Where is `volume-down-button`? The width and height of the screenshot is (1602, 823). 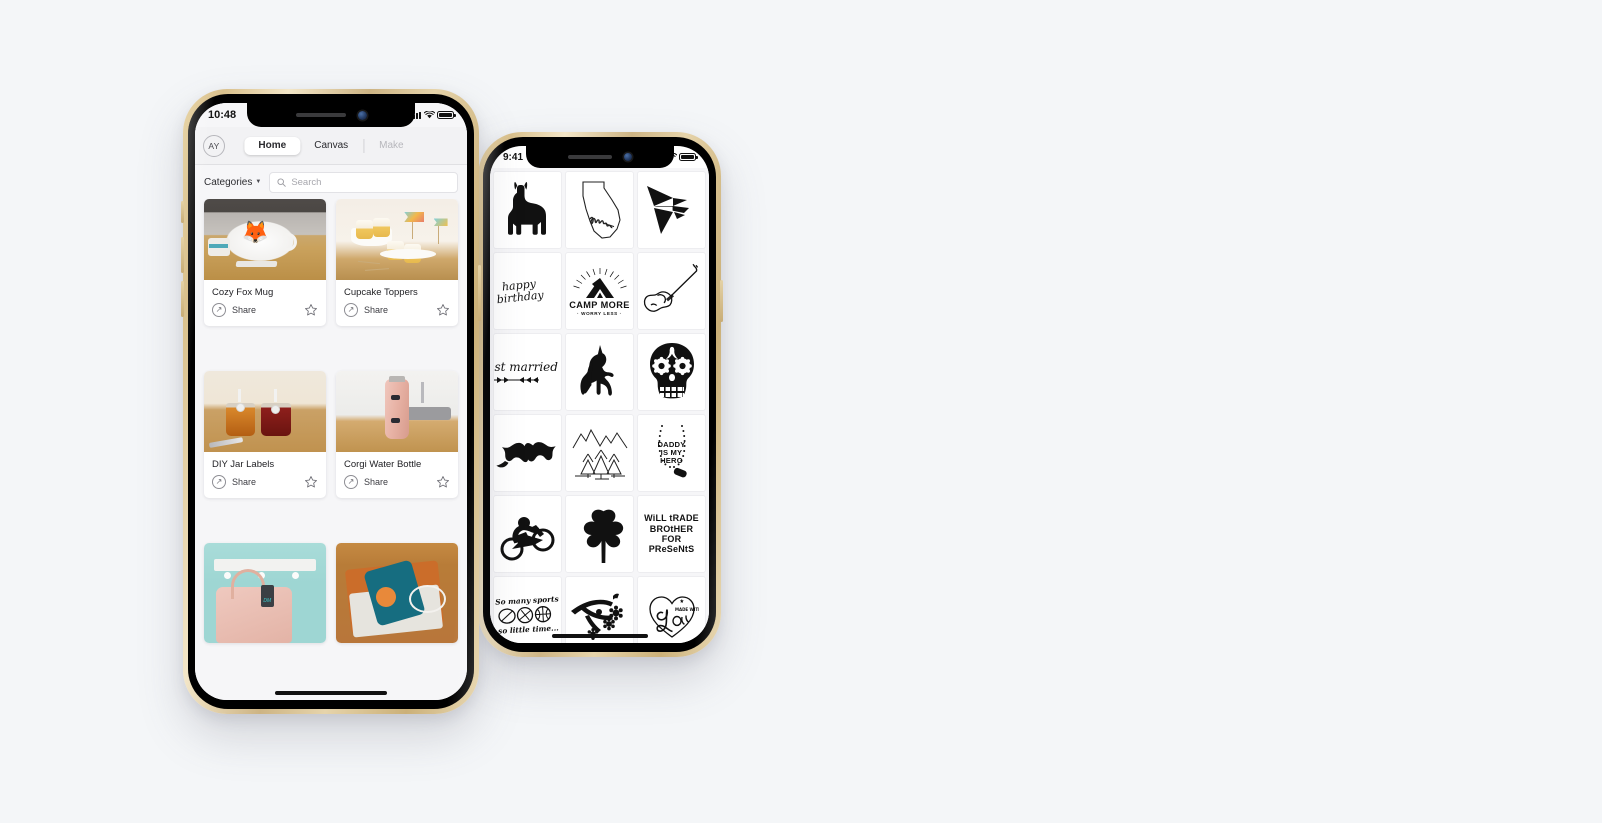 volume-down-button is located at coordinates (182, 299).